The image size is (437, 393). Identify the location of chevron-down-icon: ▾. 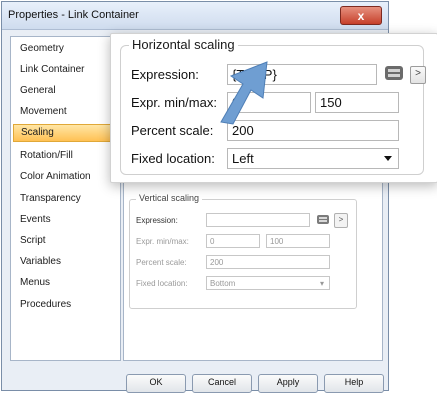
(321, 283).